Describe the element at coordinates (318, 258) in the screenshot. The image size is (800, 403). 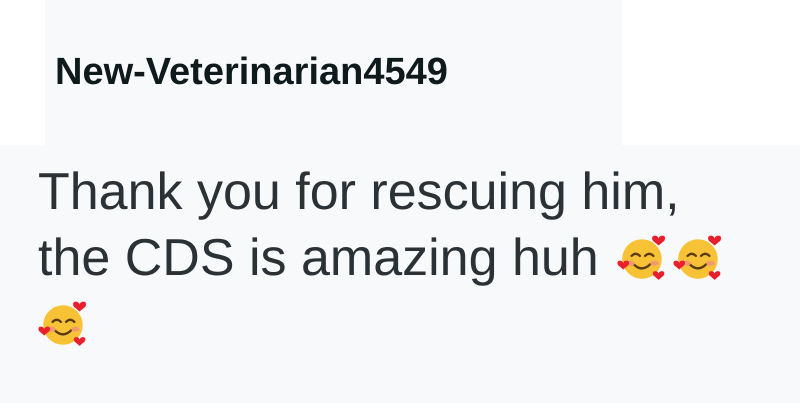
I see `comment-text: the CDS is amazing huh` at that location.